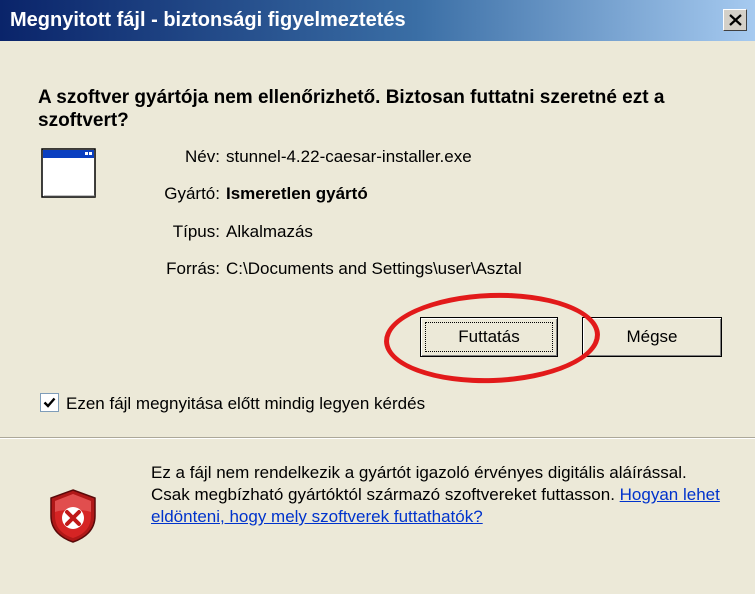 Image resolution: width=755 pixels, height=594 pixels. I want to click on focus-rect, so click(489, 337).